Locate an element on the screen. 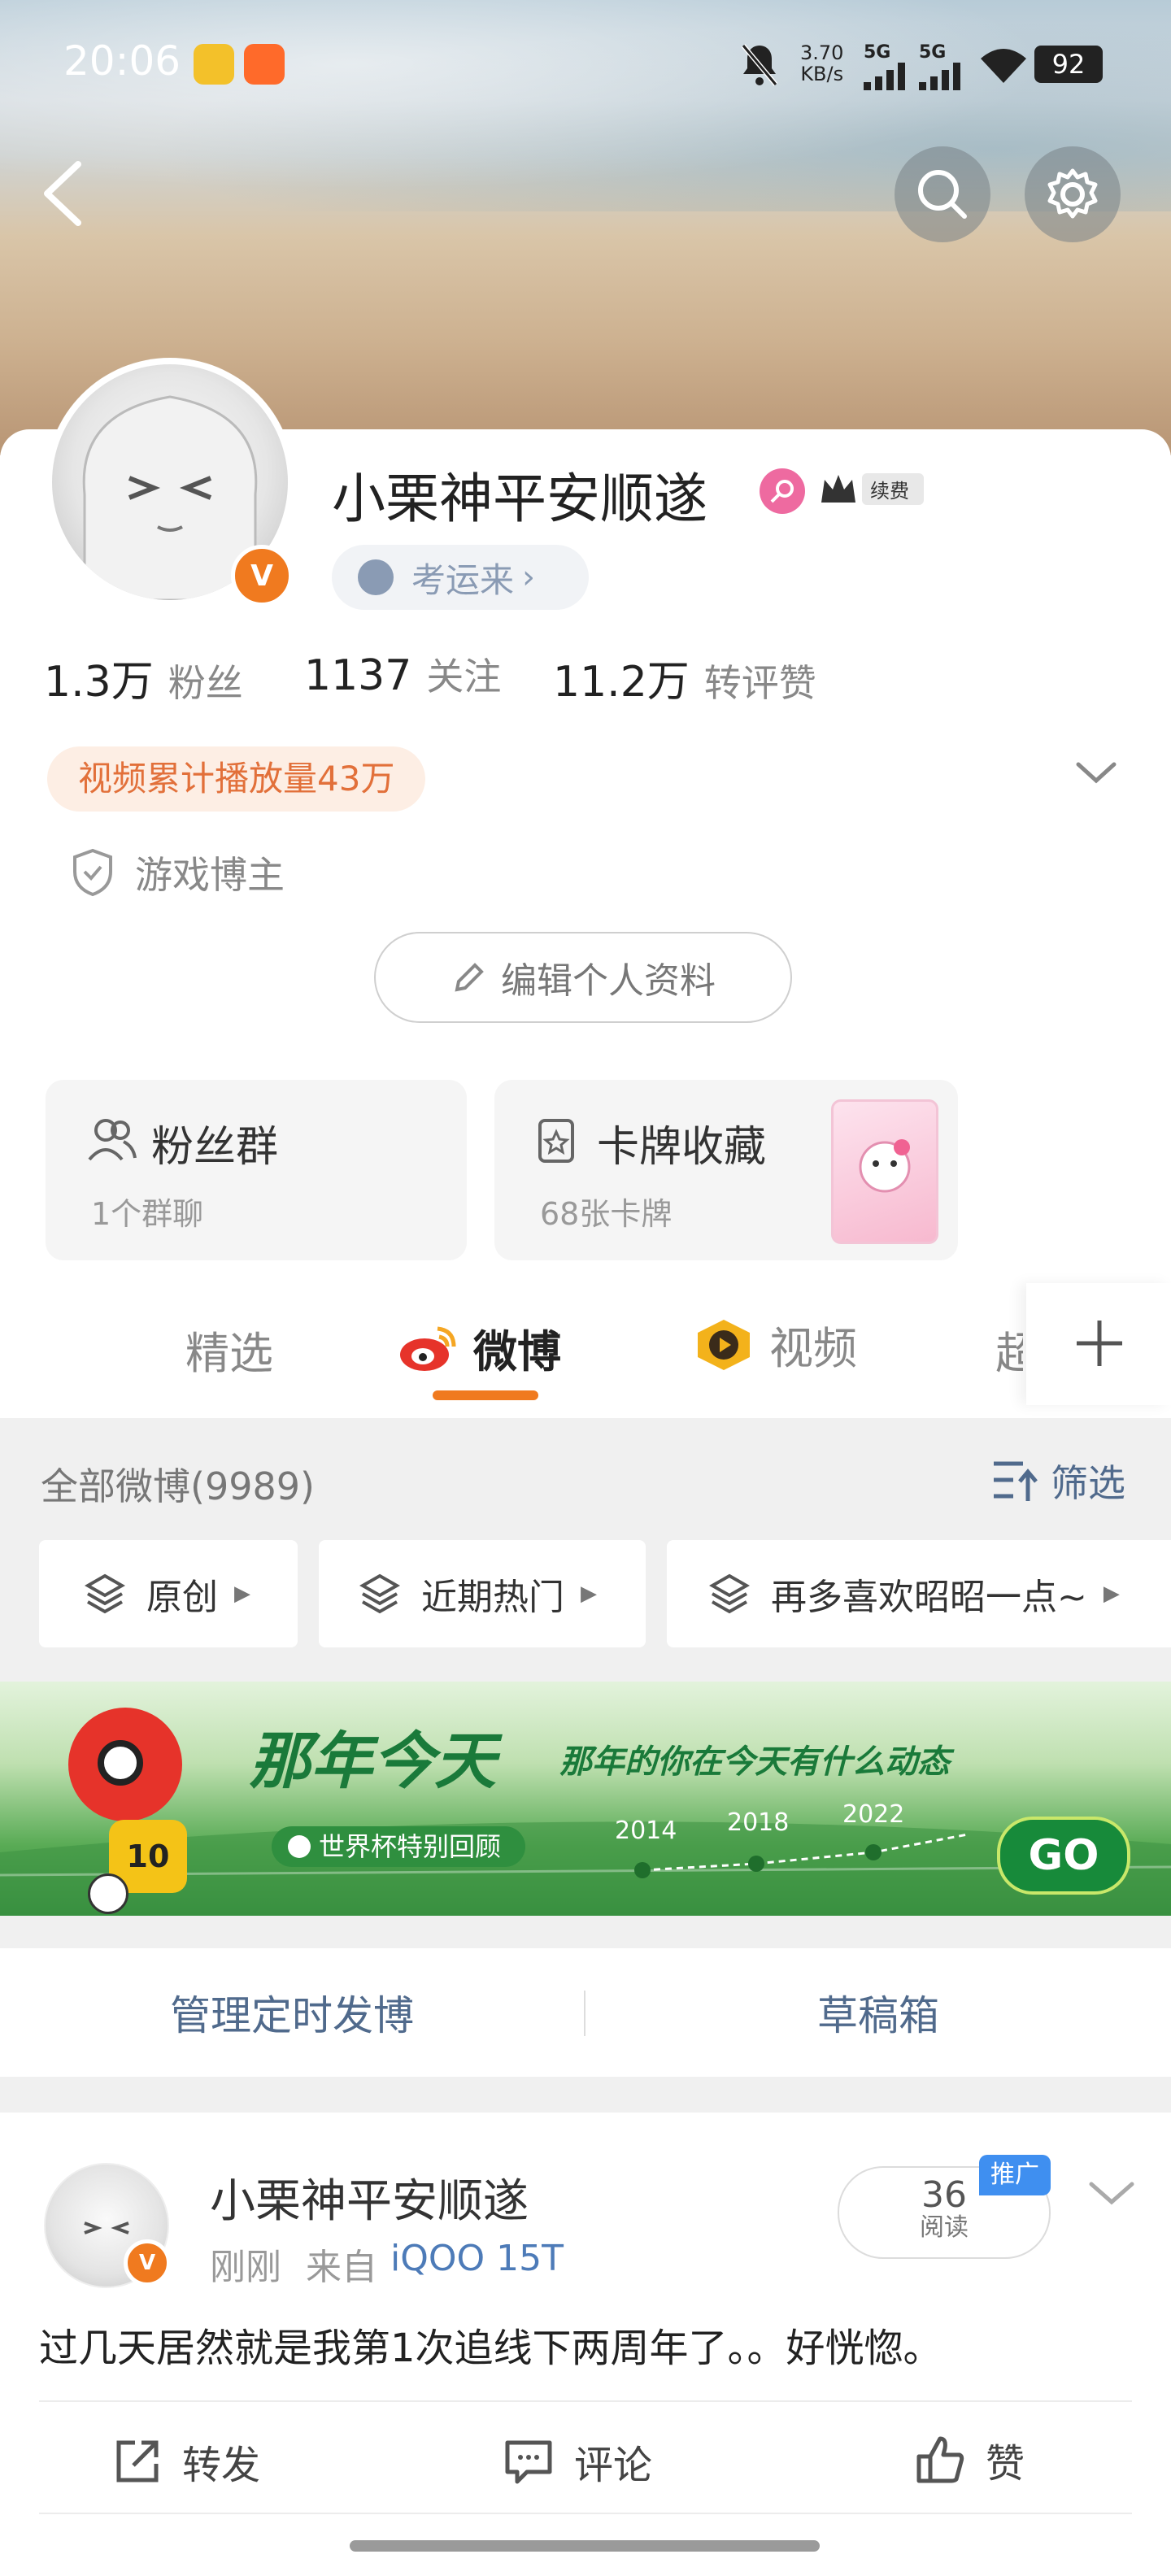 The height and width of the screenshot is (2576, 1171). smile-face-icon is located at coordinates (376, 577).